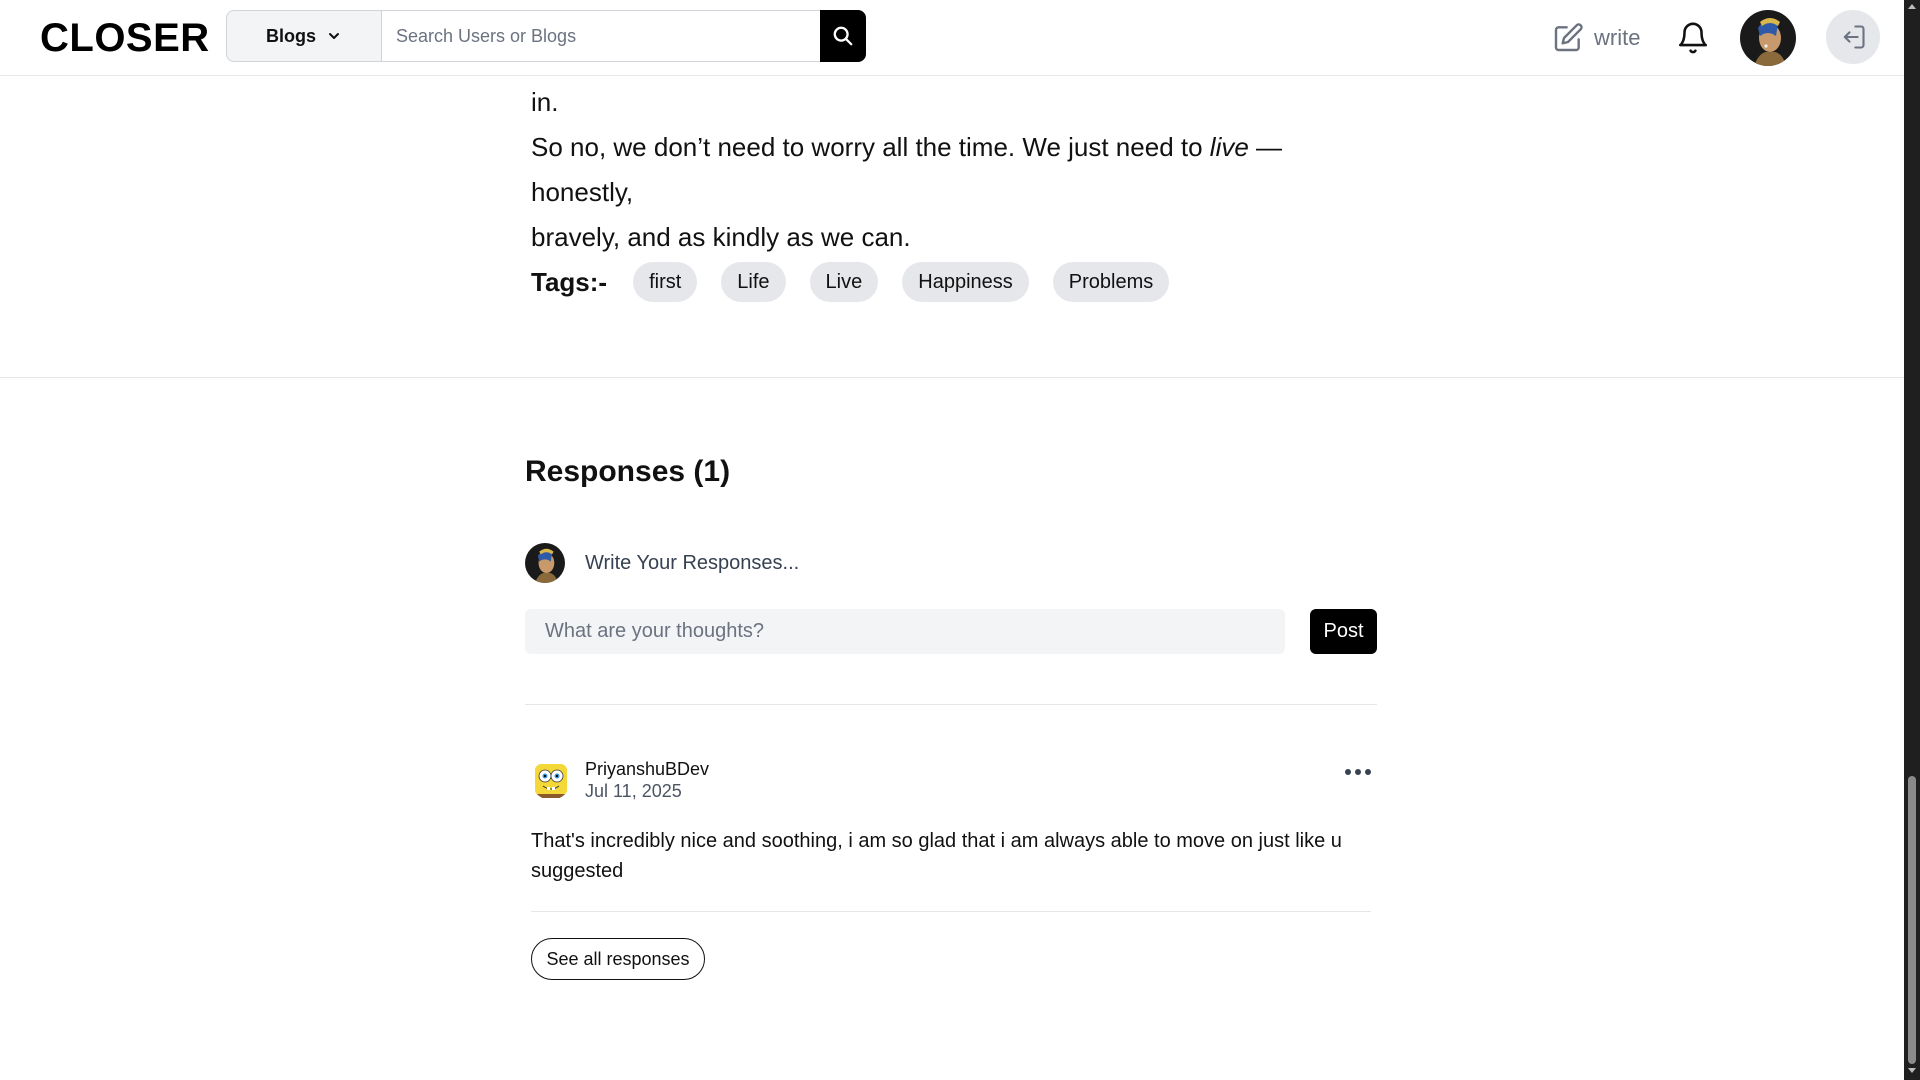 This screenshot has width=1920, height=1080. What do you see at coordinates (905, 631) in the screenshot?
I see `response-input` at bounding box center [905, 631].